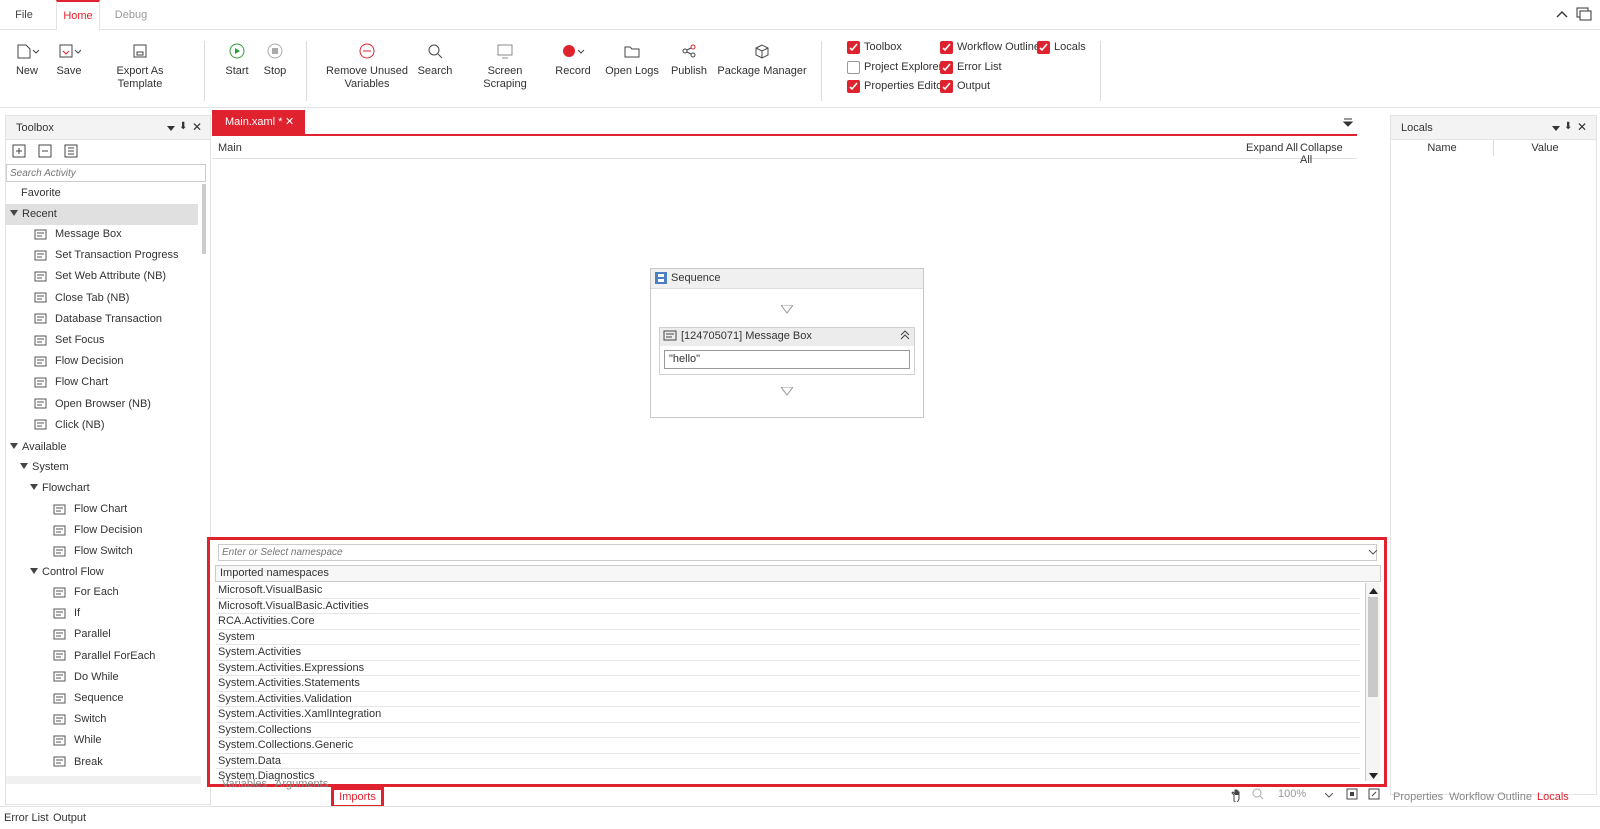 The height and width of the screenshot is (829, 1600). What do you see at coordinates (34, 487) in the screenshot?
I see `expanded-icon` at bounding box center [34, 487].